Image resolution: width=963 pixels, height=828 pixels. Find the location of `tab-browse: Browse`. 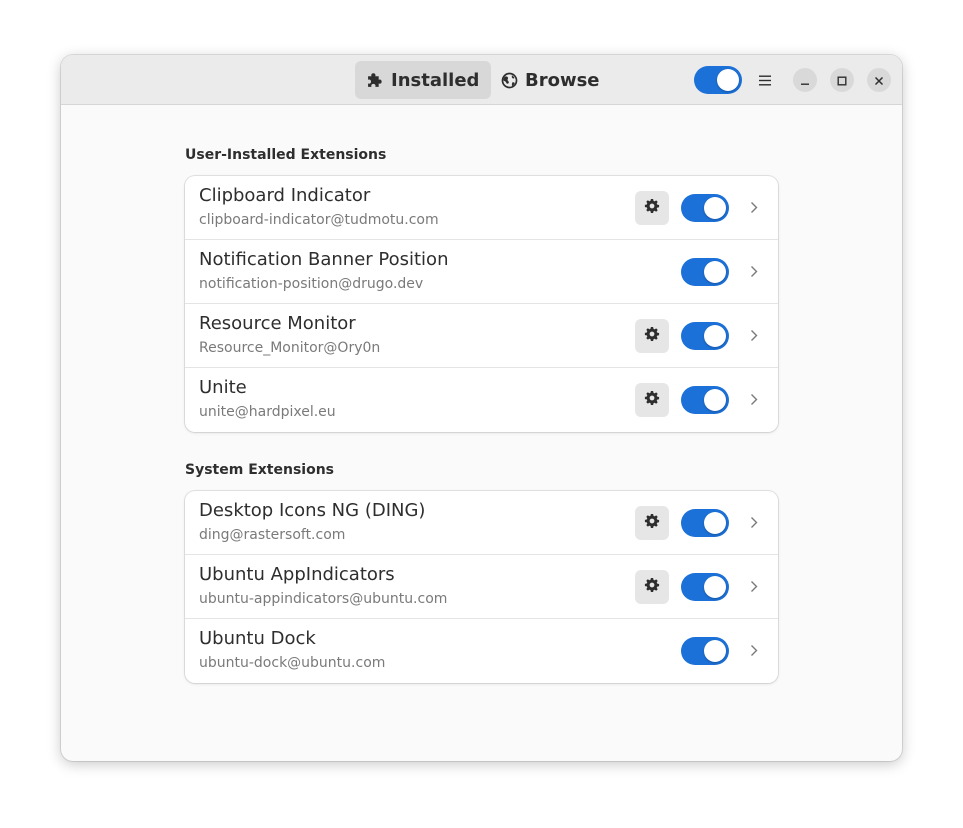

tab-browse: Browse is located at coordinates (550, 80).